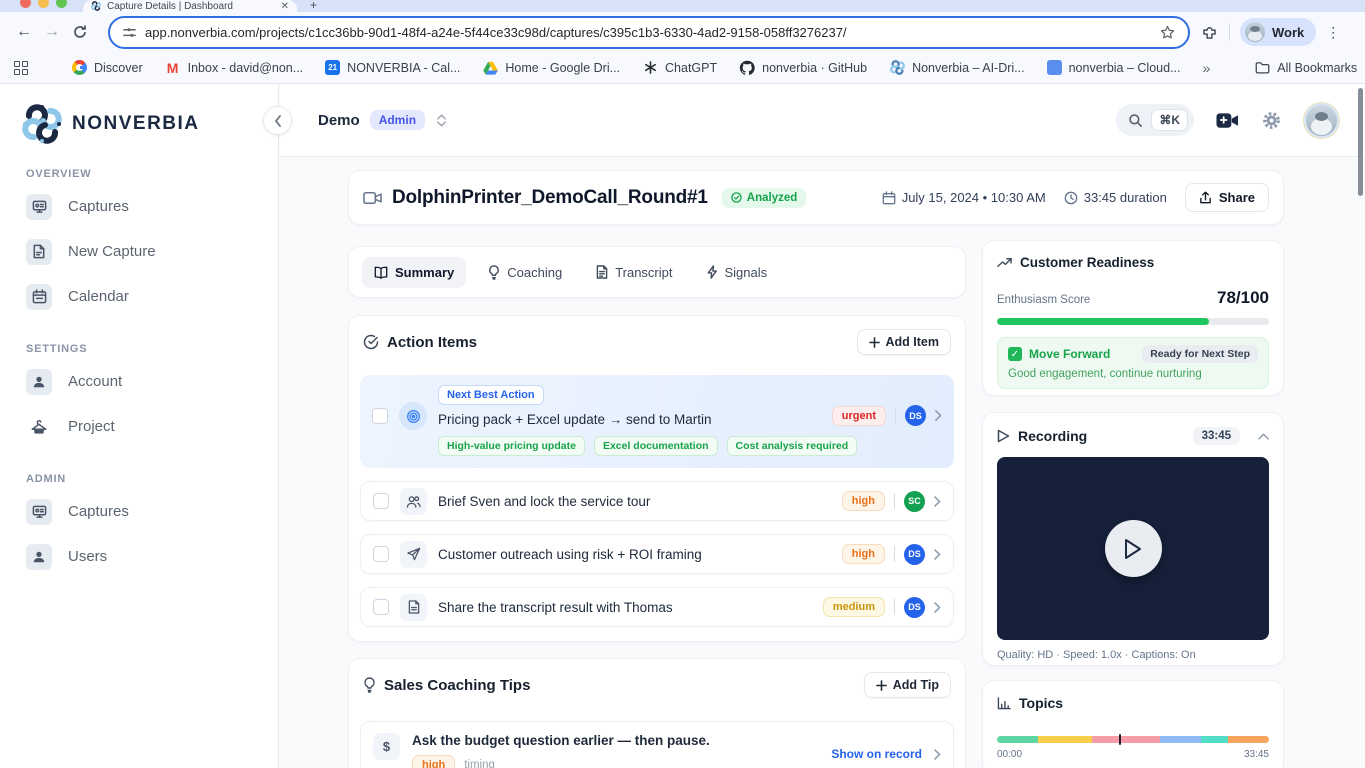 Image resolution: width=1365 pixels, height=768 pixels. Describe the element at coordinates (1133, 739) in the screenshot. I see `topics-timeline` at that location.